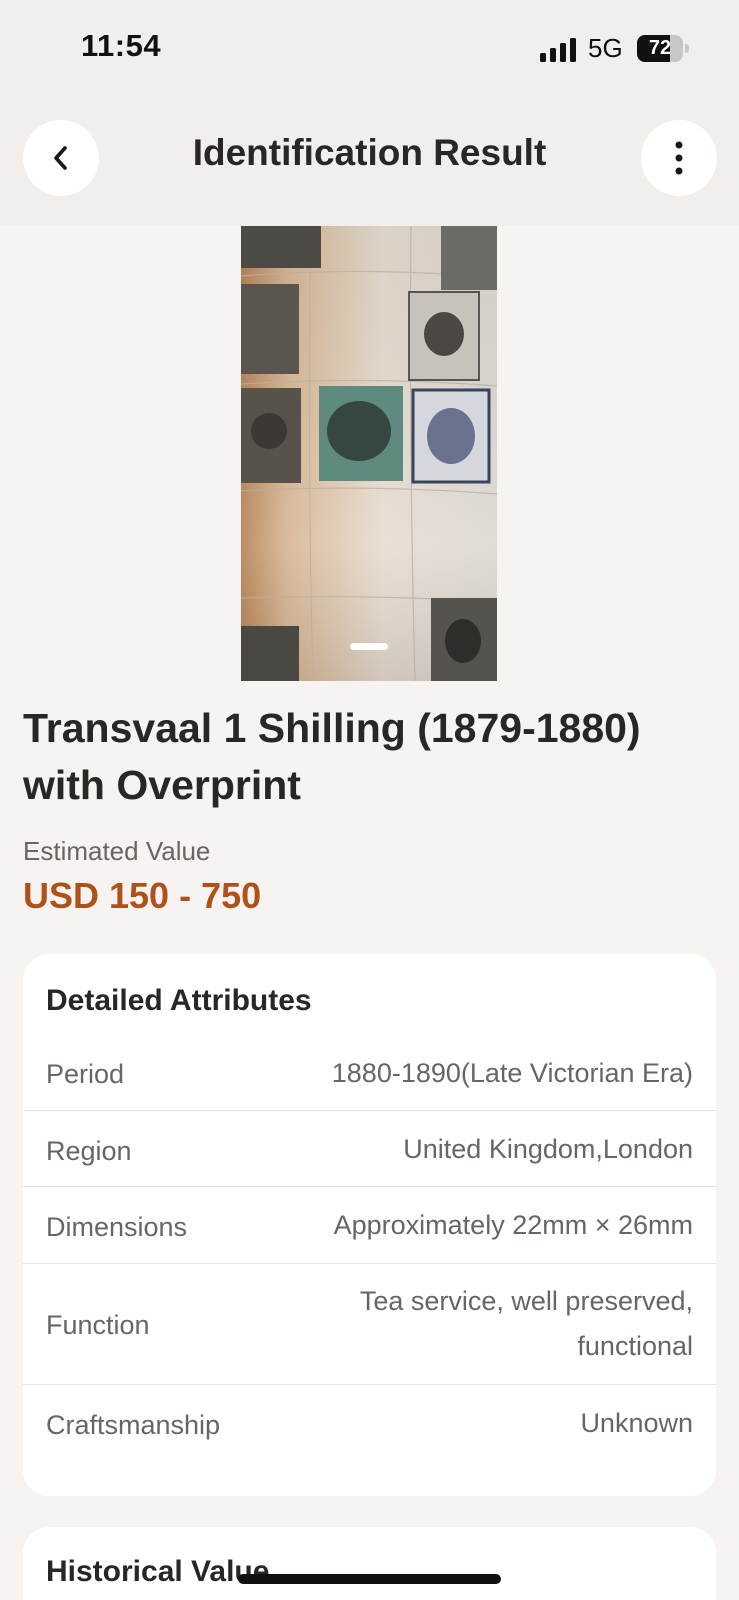 The width and height of the screenshot is (739, 1600). What do you see at coordinates (513, 1225) in the screenshot?
I see `attribute-value: Approximately 22mm × 26mm` at bounding box center [513, 1225].